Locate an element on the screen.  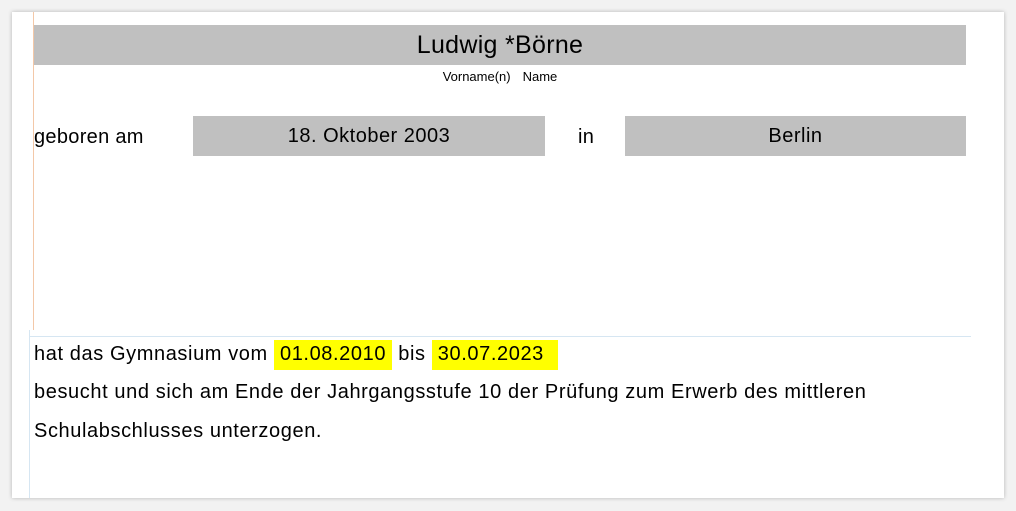
student-name-field: Ludwig *Börne is located at coordinates (500, 45).